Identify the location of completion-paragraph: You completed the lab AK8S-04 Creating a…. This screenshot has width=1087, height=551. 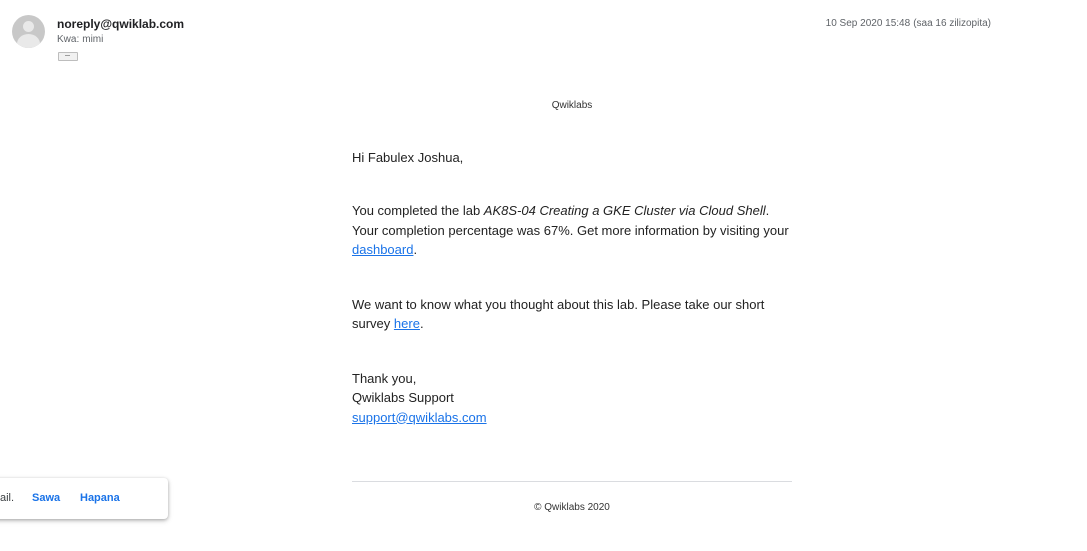
(572, 230).